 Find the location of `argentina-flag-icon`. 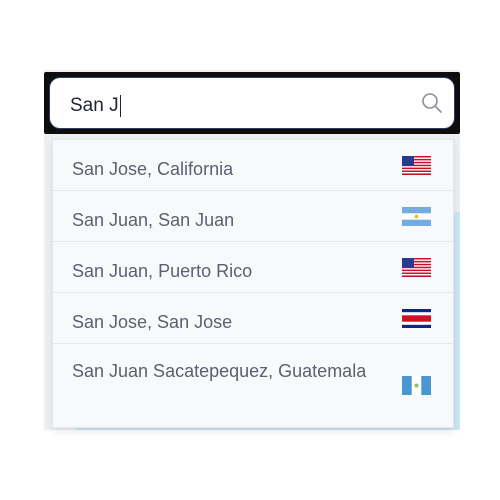

argentina-flag-icon is located at coordinates (416, 216).